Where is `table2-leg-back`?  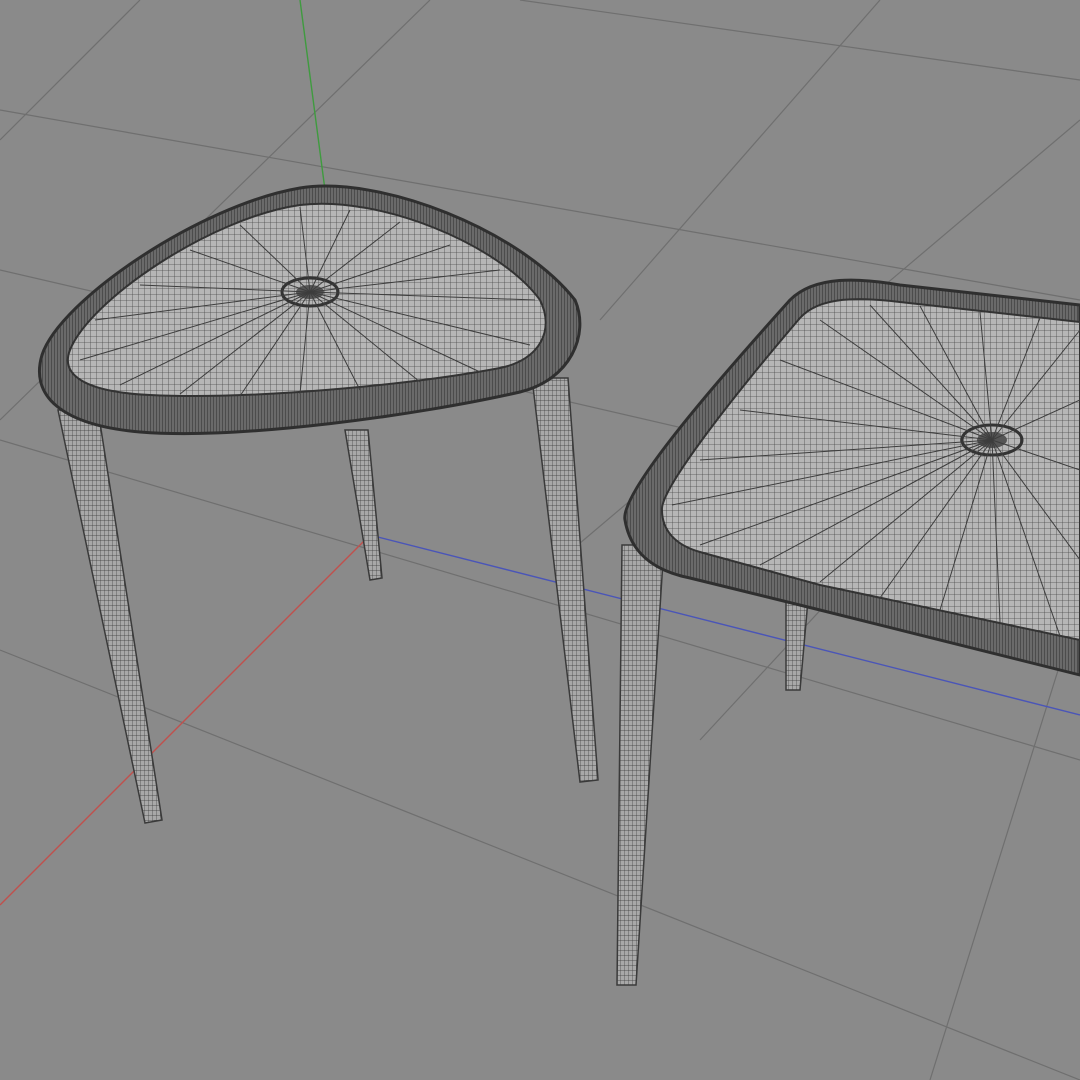 table2-leg-back is located at coordinates (797, 645).